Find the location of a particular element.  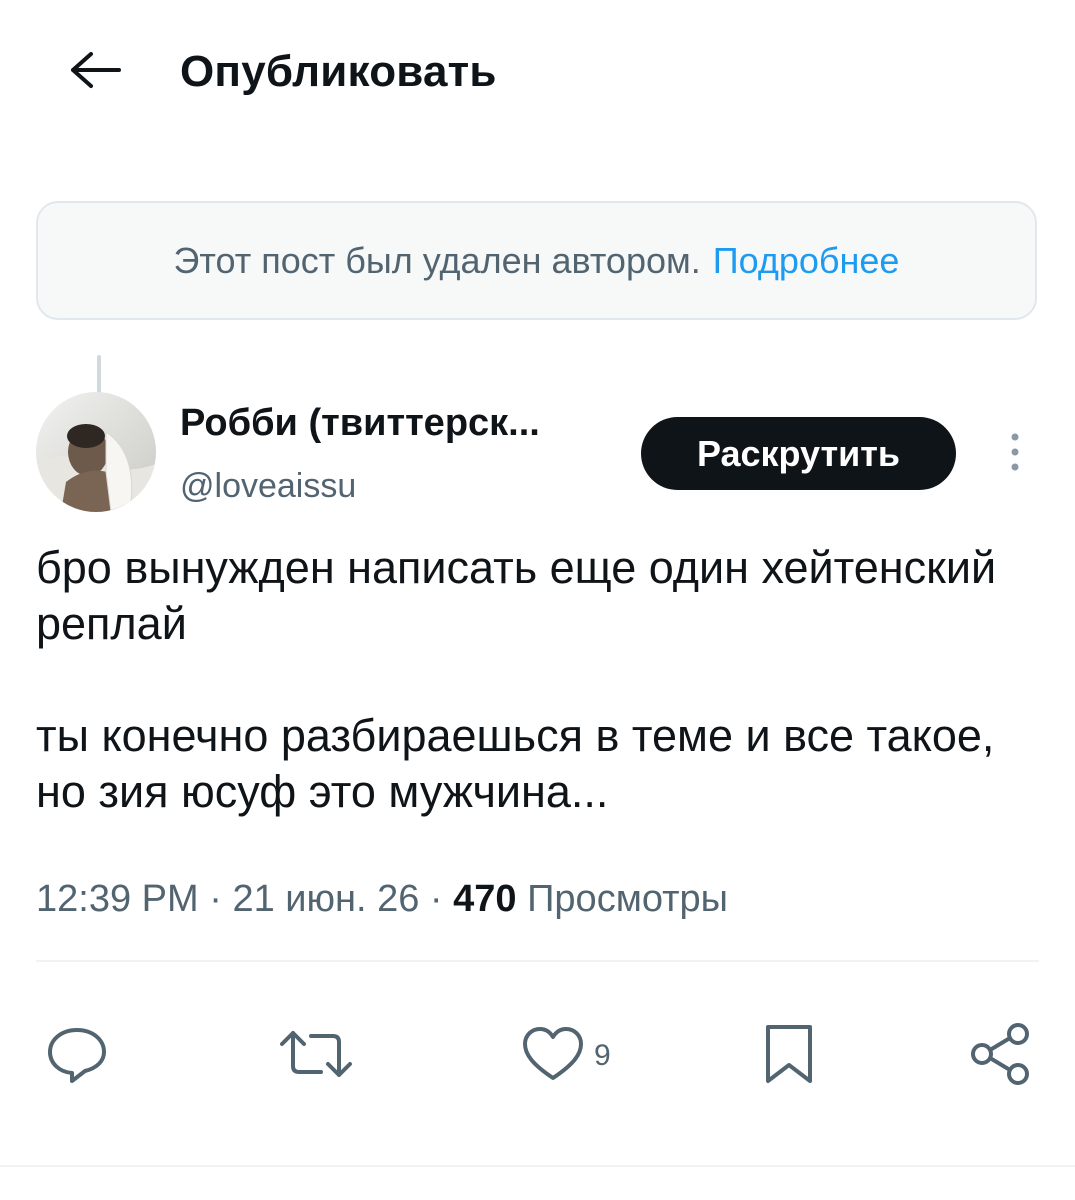

avatar is located at coordinates (96, 452).